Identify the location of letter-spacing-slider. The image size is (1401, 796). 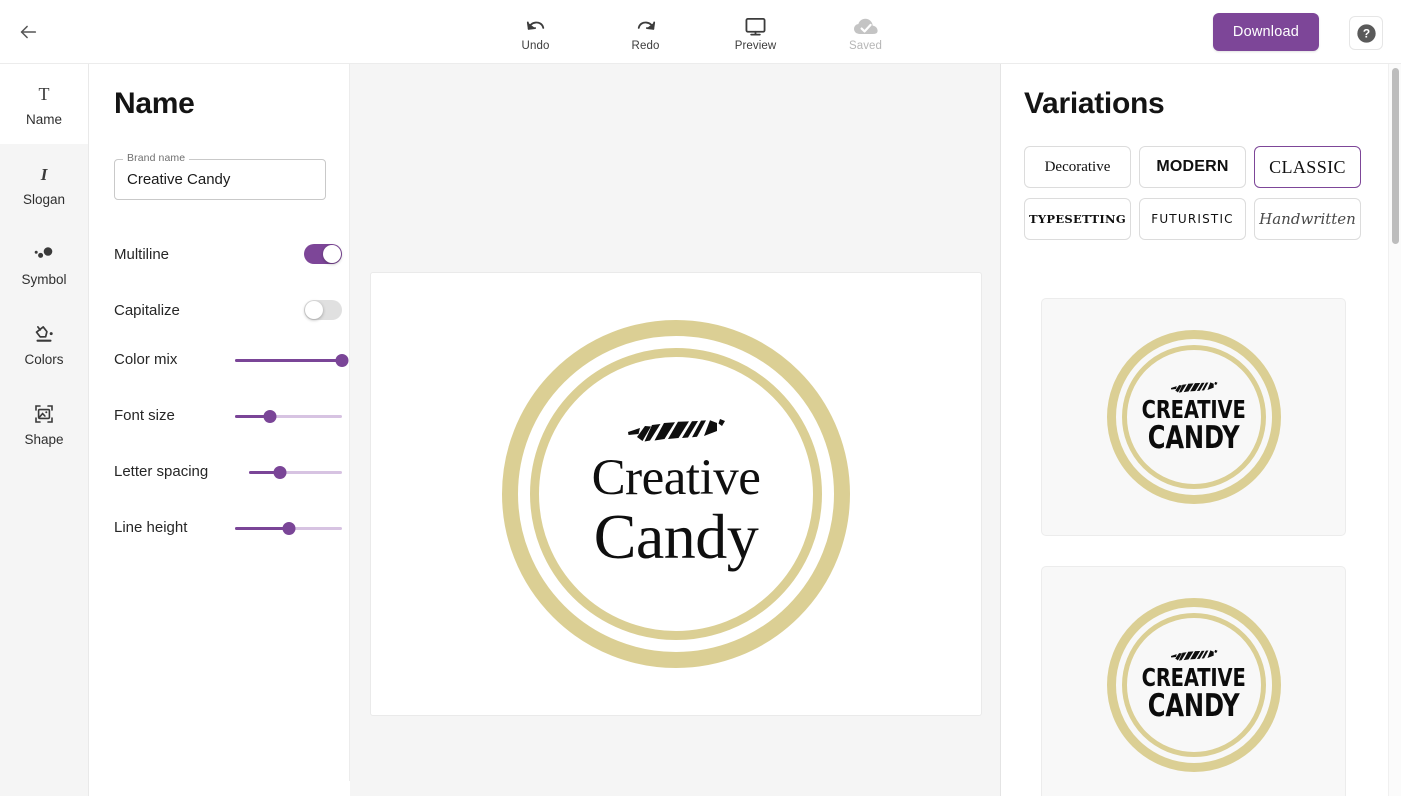
(295, 472).